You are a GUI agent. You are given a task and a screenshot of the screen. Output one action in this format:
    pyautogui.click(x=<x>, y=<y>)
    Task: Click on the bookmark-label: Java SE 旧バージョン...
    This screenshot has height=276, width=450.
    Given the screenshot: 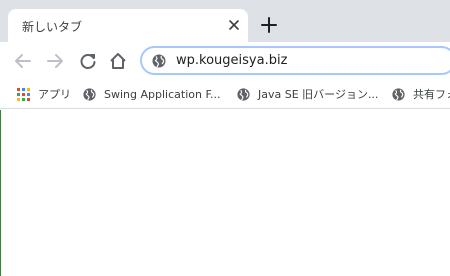 What is the action you would take?
    pyautogui.click(x=318, y=94)
    